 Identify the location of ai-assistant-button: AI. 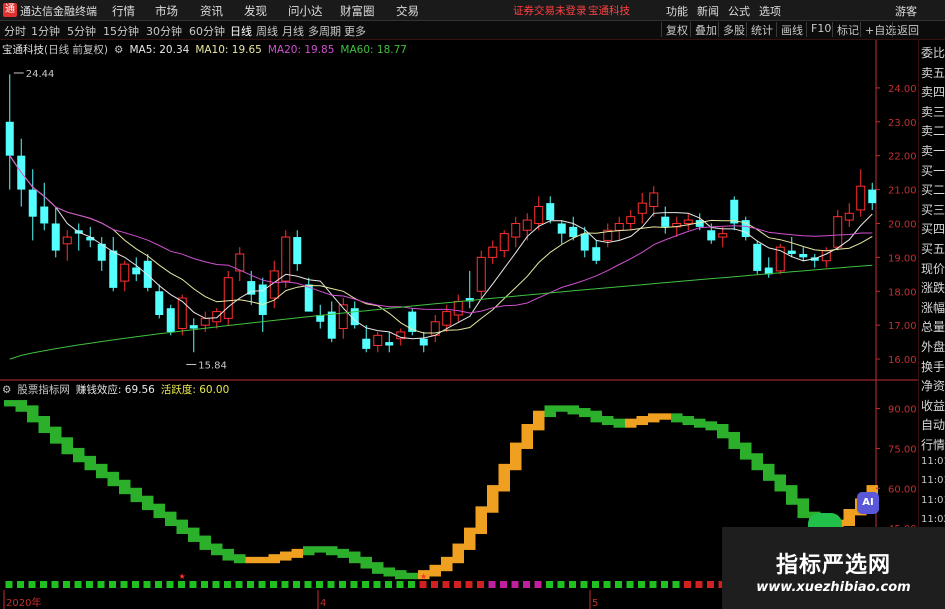
(868, 503).